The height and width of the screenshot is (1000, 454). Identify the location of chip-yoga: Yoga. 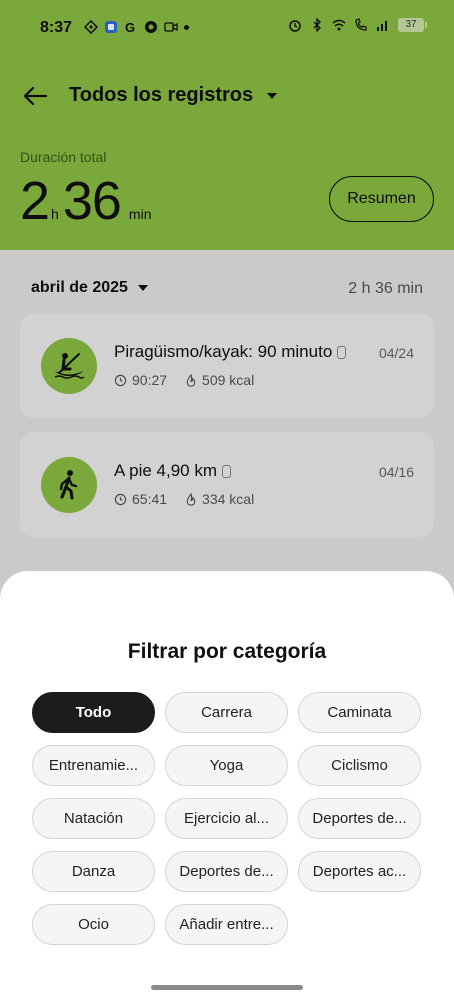
(226, 765).